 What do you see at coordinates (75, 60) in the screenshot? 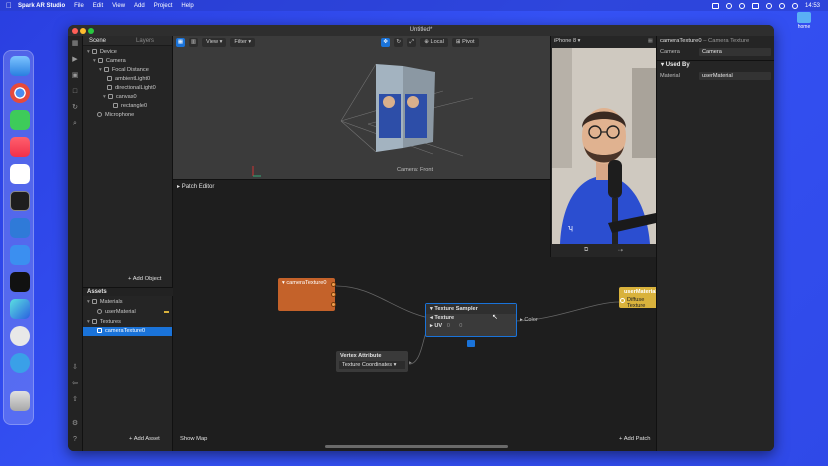
I see `video-icon: ▶` at bounding box center [75, 60].